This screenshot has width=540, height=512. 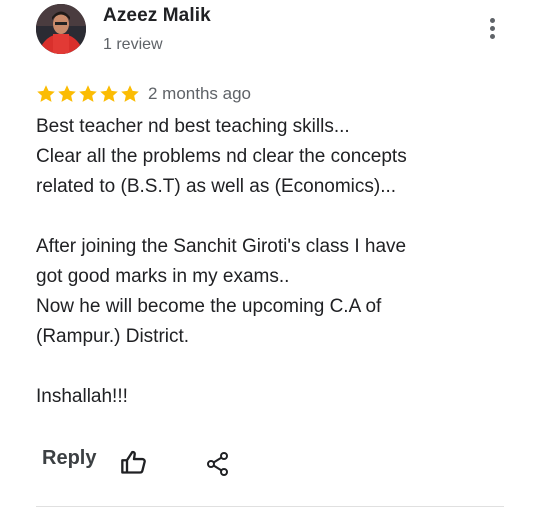 I want to click on more-vert-icon, so click(x=492, y=20).